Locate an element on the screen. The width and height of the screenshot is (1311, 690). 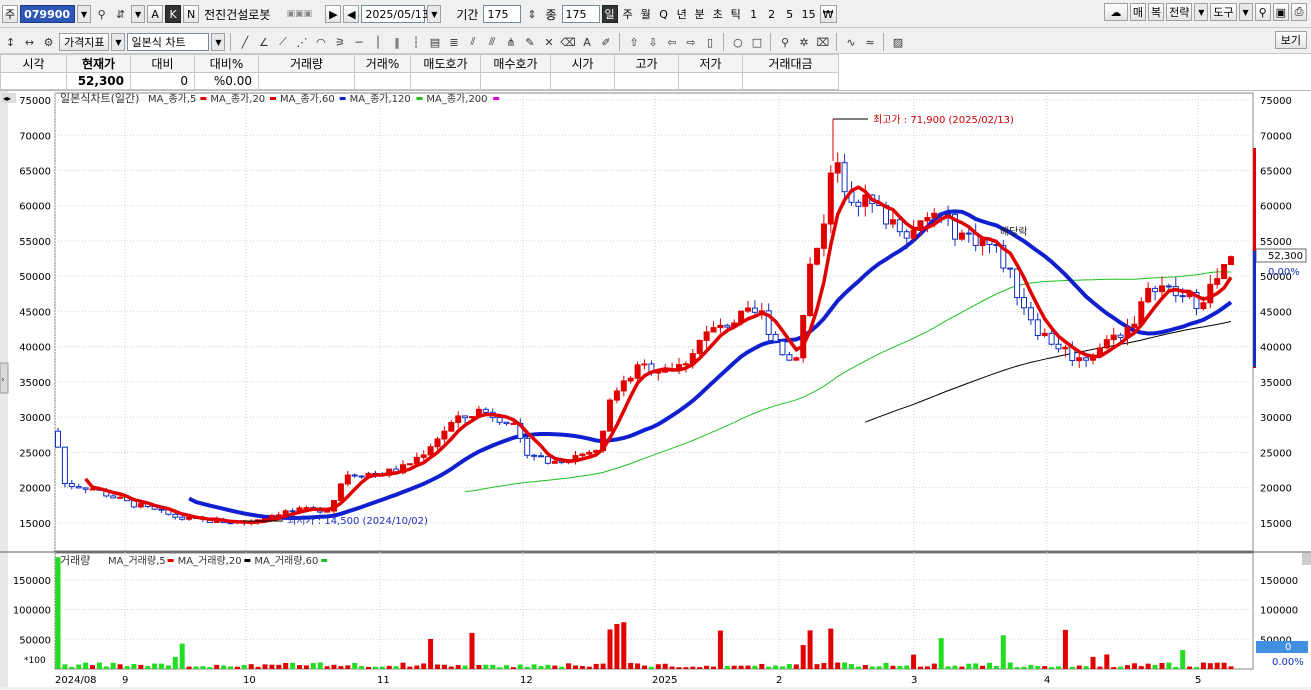
speed-line-icon: ⫽ is located at coordinates (472, 42).